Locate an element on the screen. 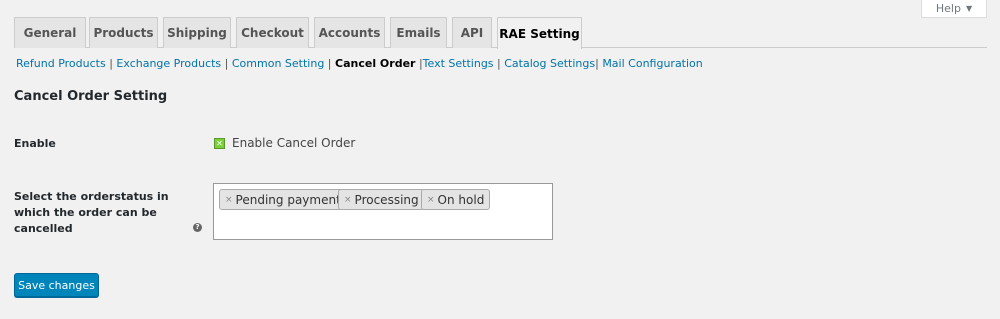 This screenshot has width=1000, height=319. subnav-common-setting: Common Setting is located at coordinates (278, 63).